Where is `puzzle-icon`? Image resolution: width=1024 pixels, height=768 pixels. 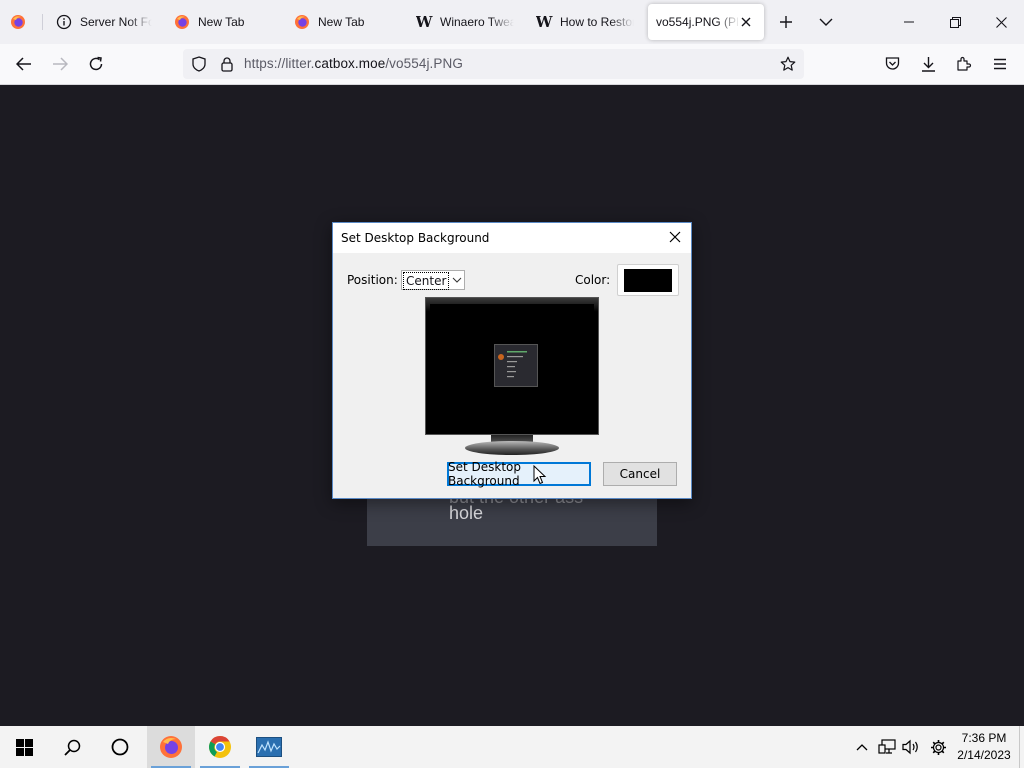 puzzle-icon is located at coordinates (964, 63).